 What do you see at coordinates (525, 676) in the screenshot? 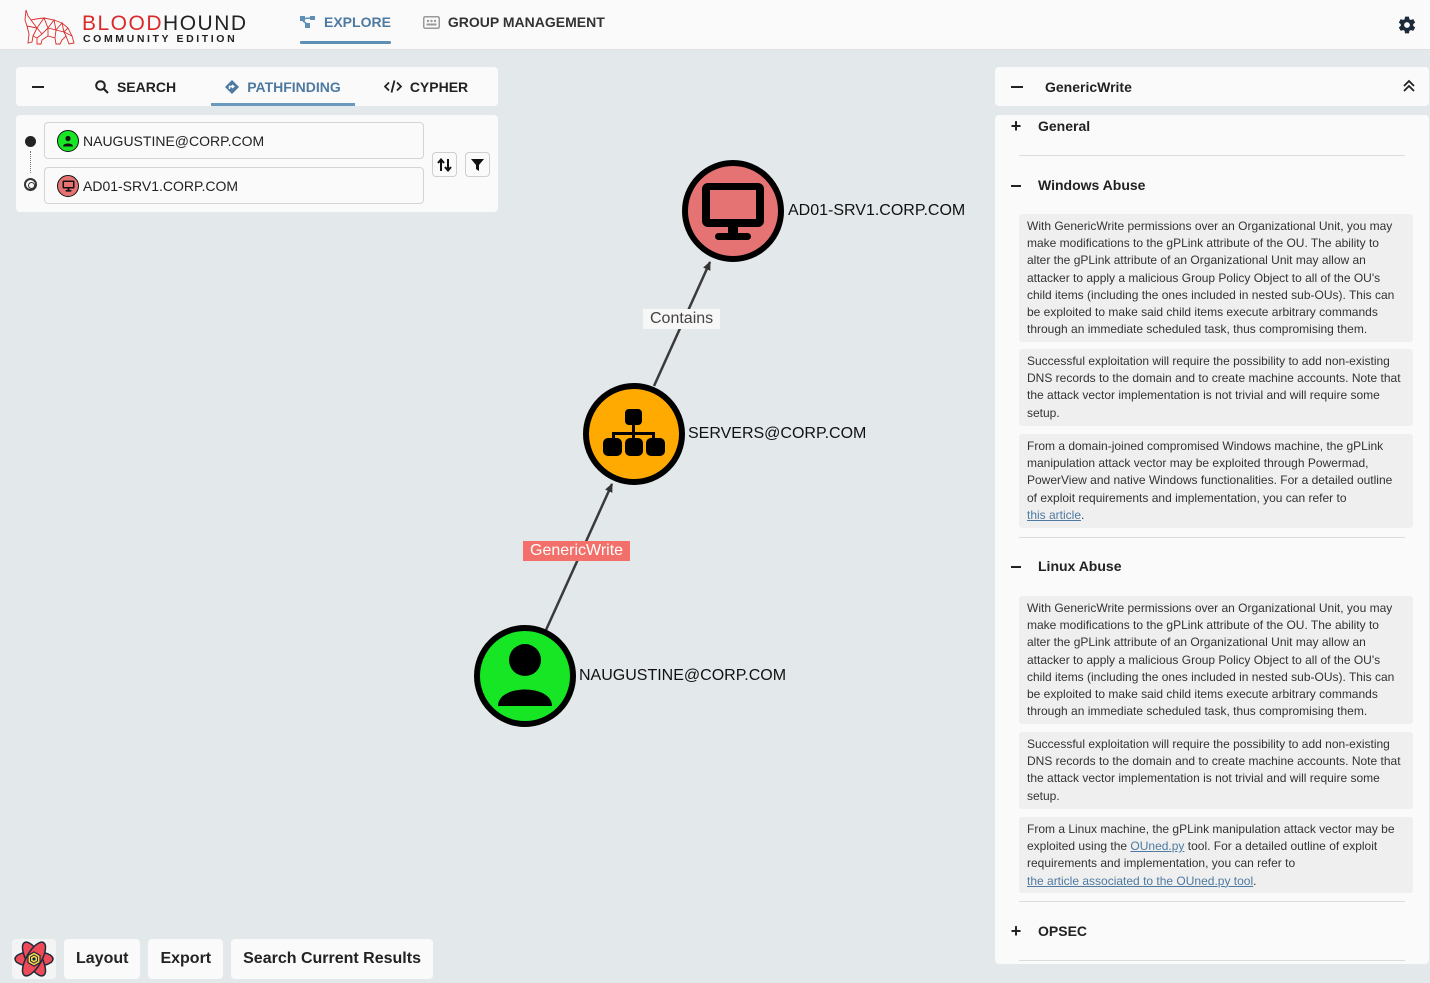
I see `node-user` at bounding box center [525, 676].